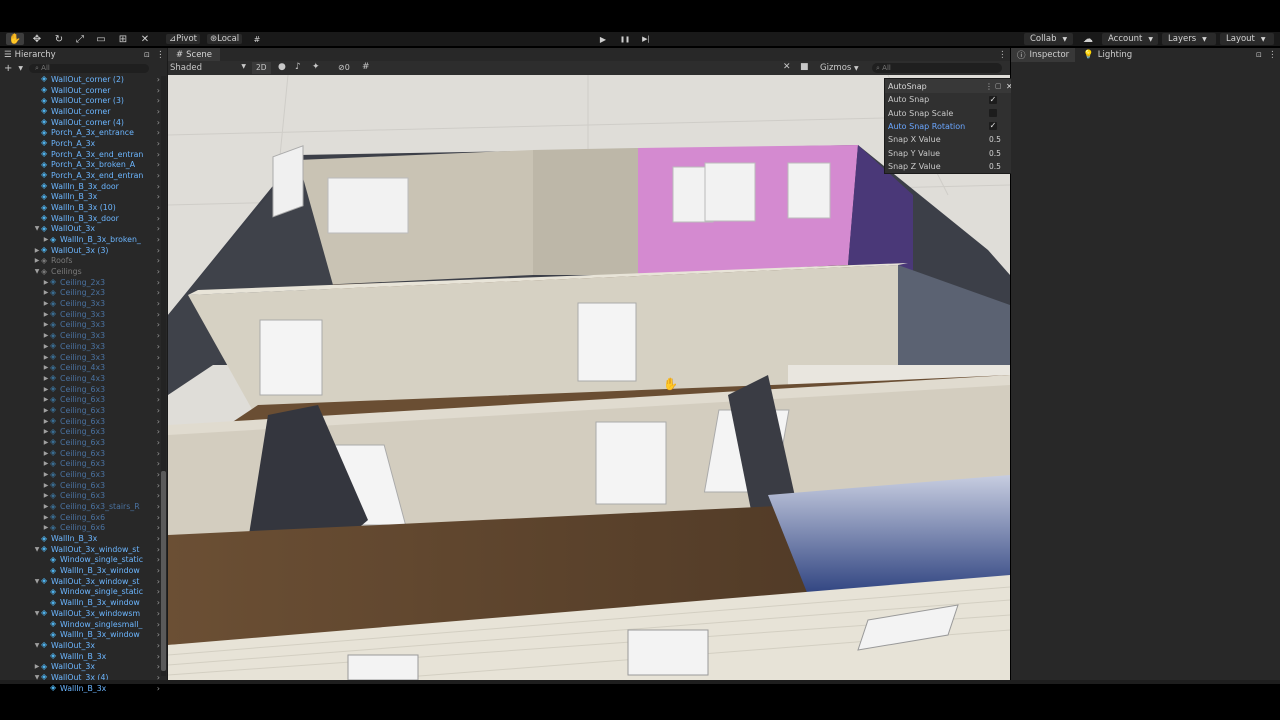 The width and height of the screenshot is (1280, 720). Describe the element at coordinates (80, 186) in the screenshot. I see `hierarchy-item: ◈ WallIn_B_3x_door ›` at that location.